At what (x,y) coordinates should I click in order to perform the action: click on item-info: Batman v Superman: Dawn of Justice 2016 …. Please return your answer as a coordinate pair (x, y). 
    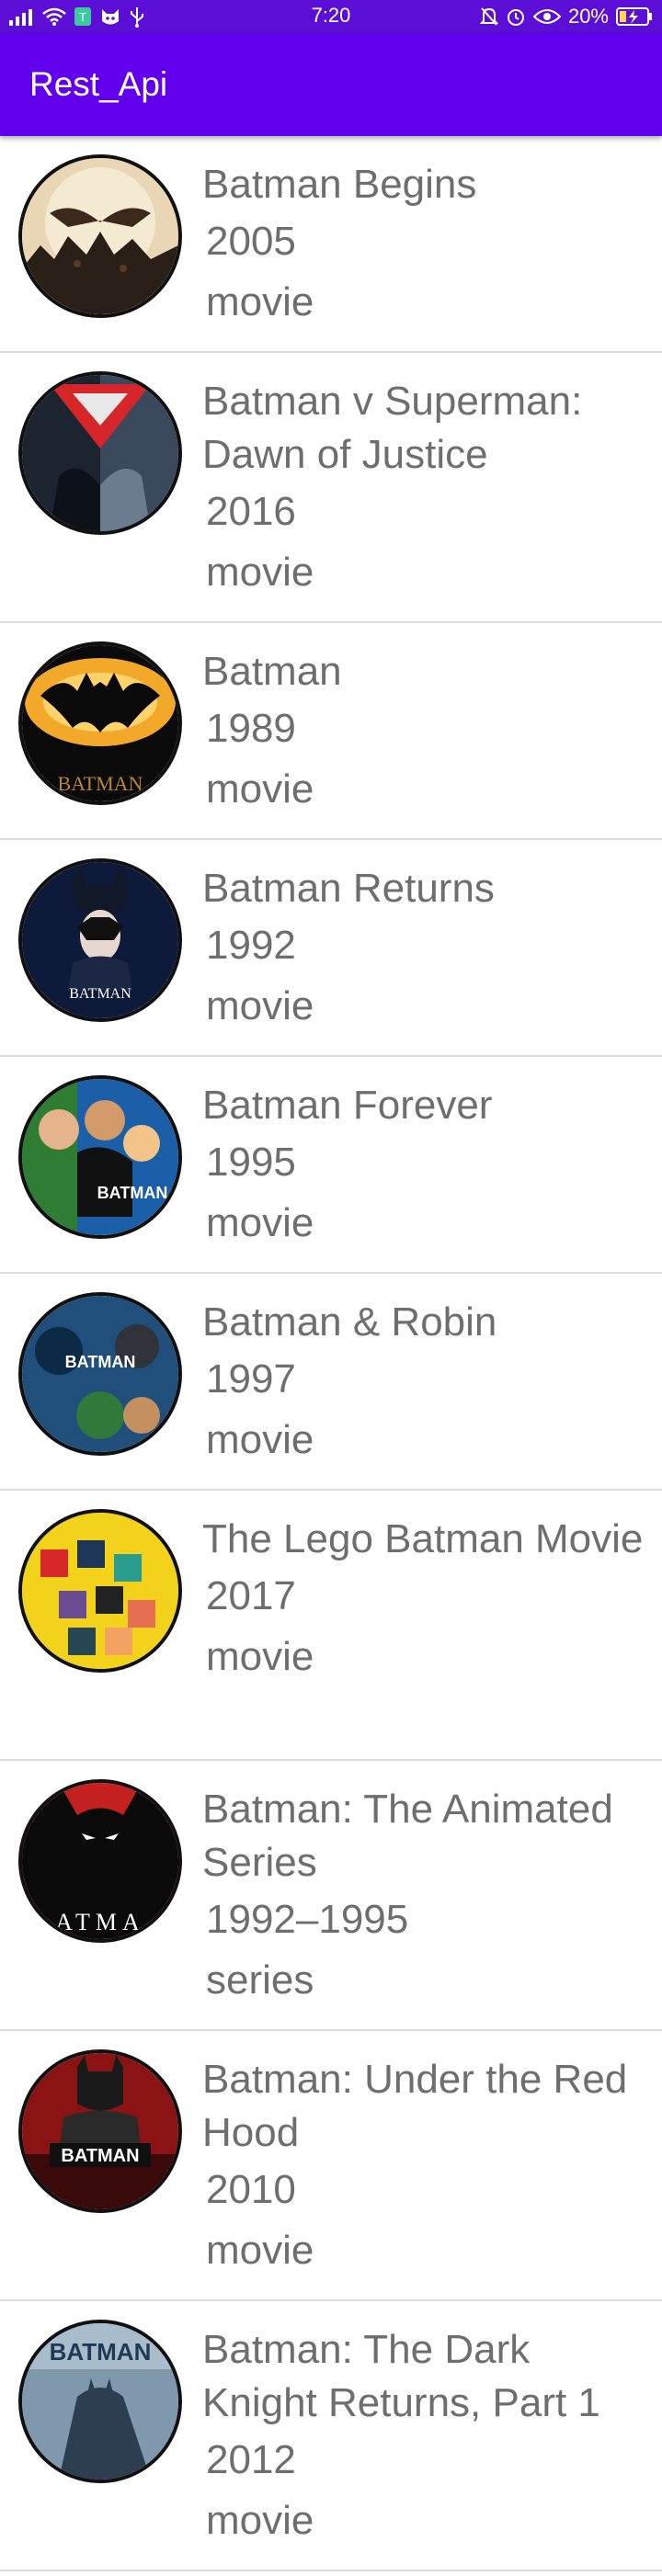
    Looking at the image, I should click on (427, 489).